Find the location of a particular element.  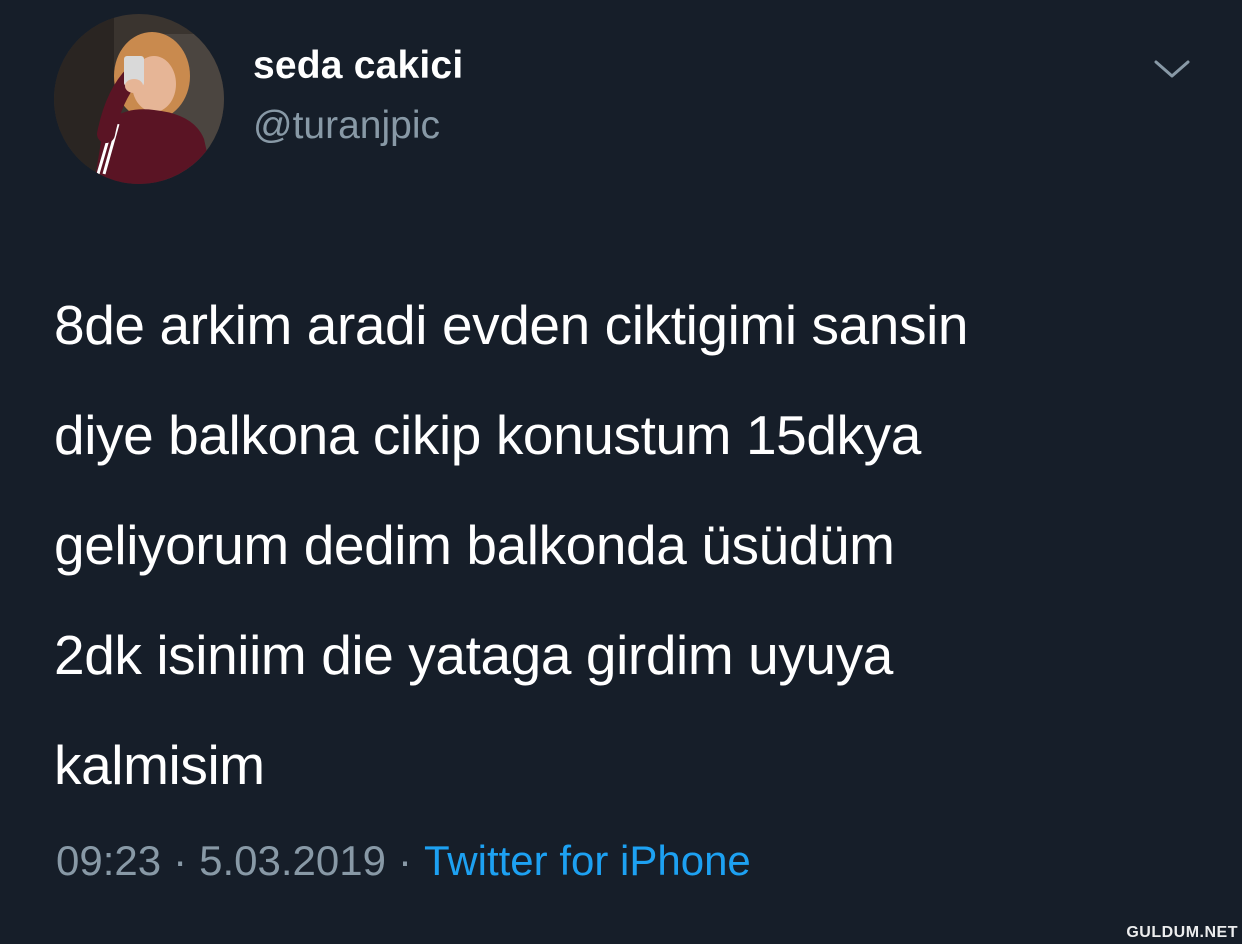

tweet-source-link: Twitter for iPhone is located at coordinates (587, 860).